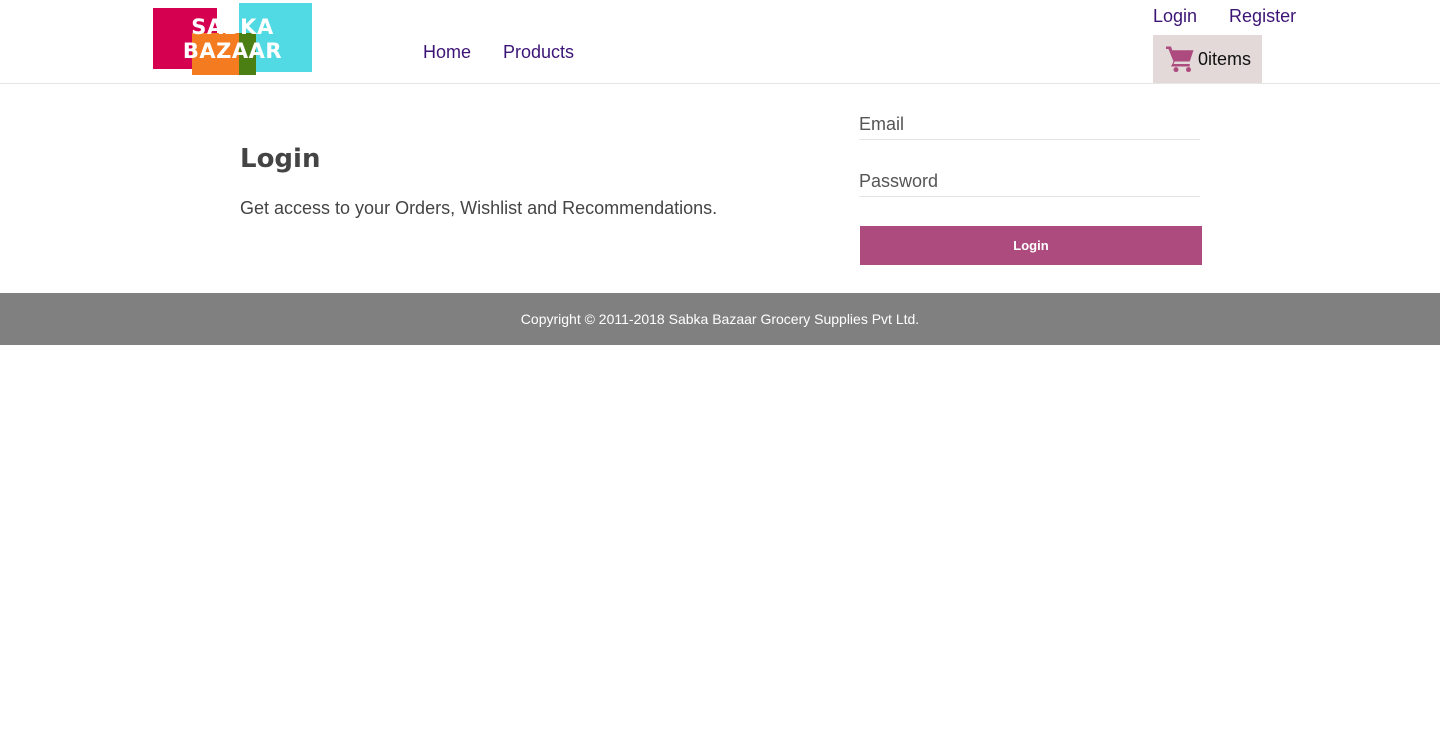 Image resolution: width=1440 pixels, height=740 pixels. What do you see at coordinates (232, 27) in the screenshot?
I see `logo-line-1: SABKA` at bounding box center [232, 27].